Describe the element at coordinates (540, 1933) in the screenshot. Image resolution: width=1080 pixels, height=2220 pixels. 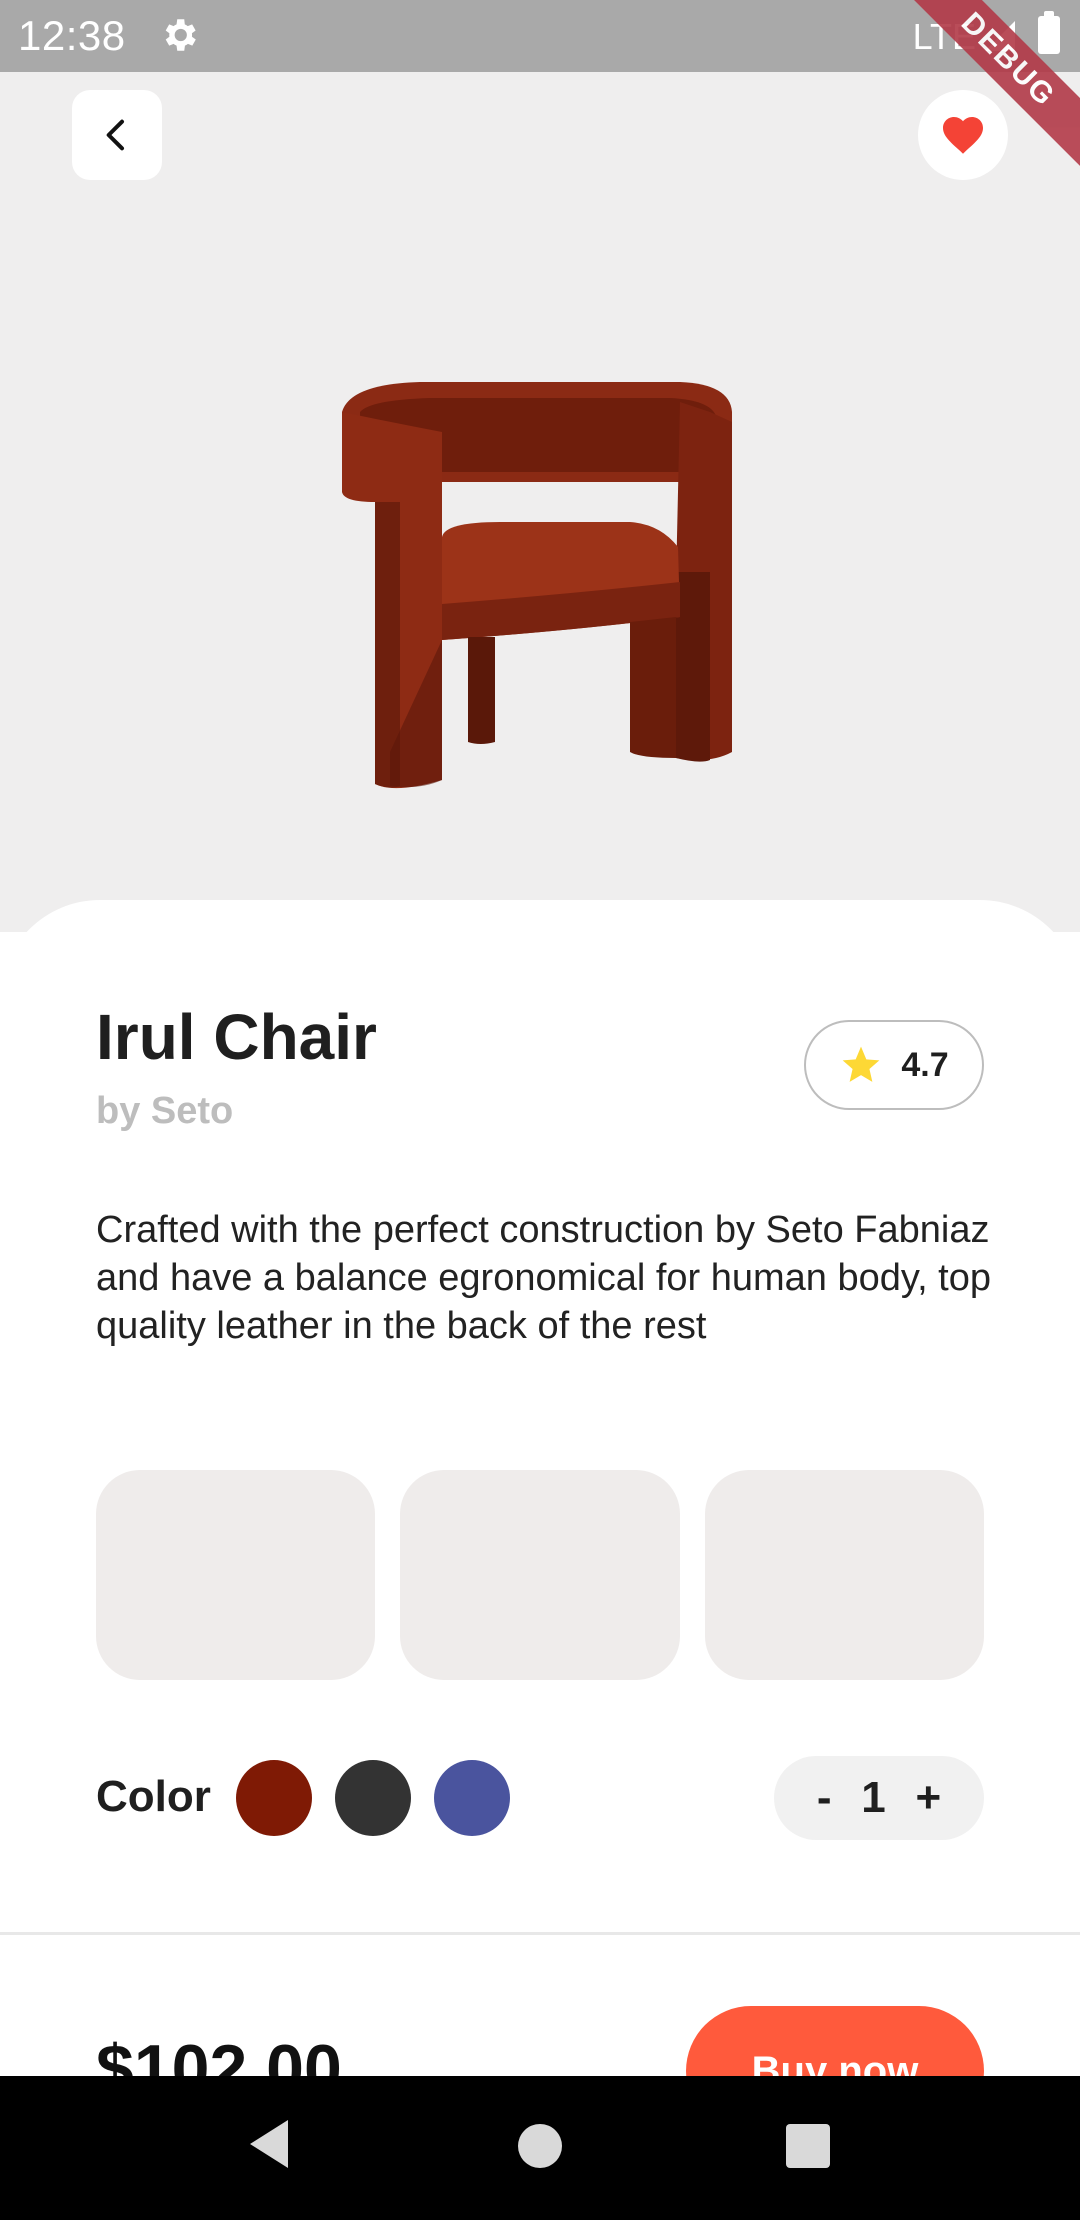
I see `divider` at that location.